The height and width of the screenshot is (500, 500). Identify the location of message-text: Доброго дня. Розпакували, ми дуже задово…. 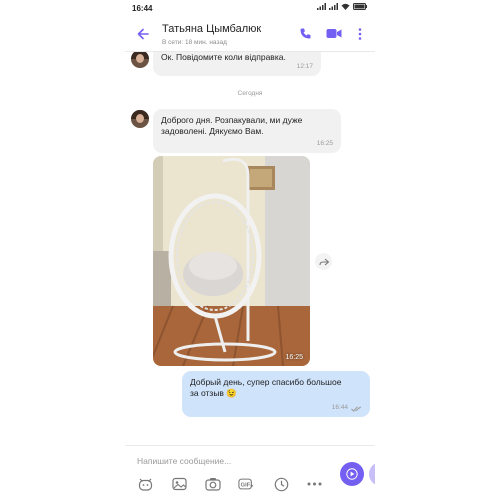
(232, 125).